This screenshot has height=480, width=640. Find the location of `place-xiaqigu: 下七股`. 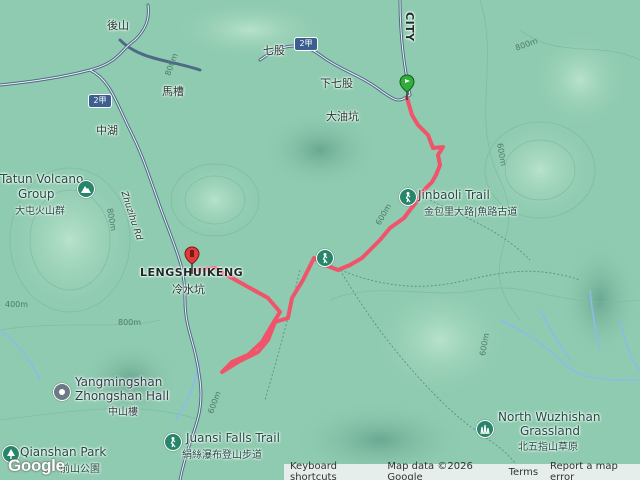

place-xiaqigu: 下七股 is located at coordinates (336, 83).